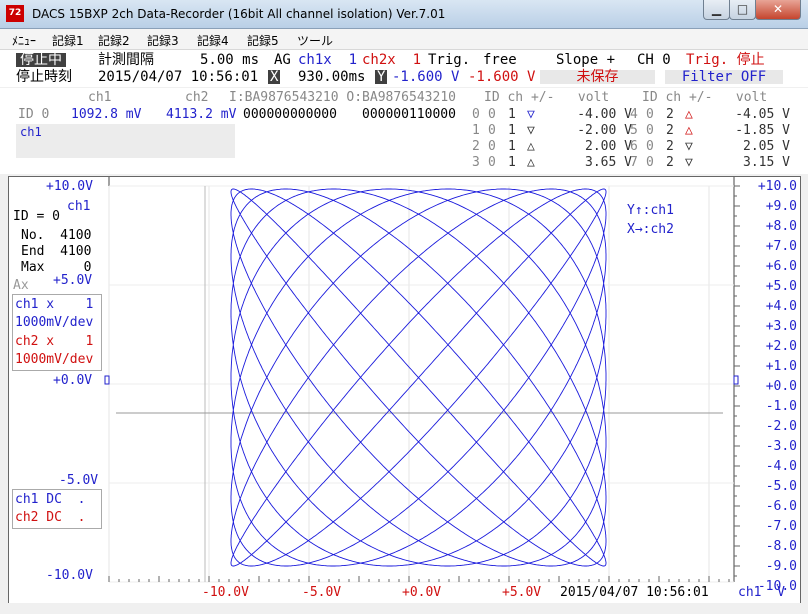 This screenshot has width=808, height=614. Describe the element at coordinates (54, 341) in the screenshot. I see `ch2-scale: ch2 x 1` at that location.